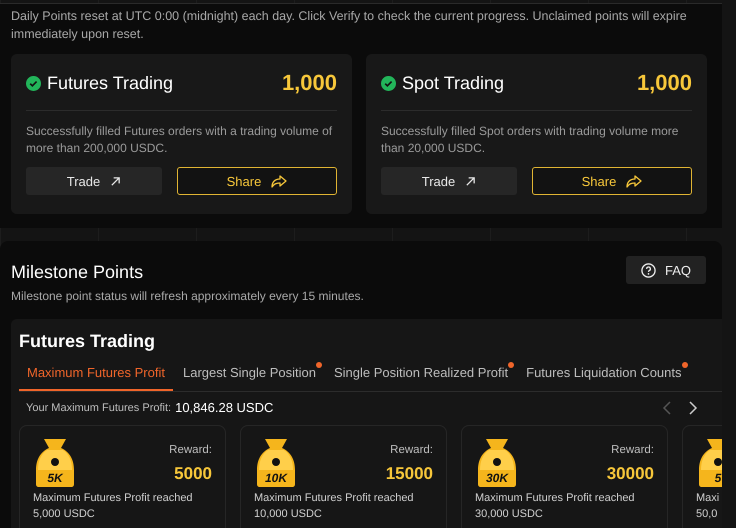  Describe the element at coordinates (421, 376) in the screenshot. I see `tab: Single Position Realized Profit` at that location.